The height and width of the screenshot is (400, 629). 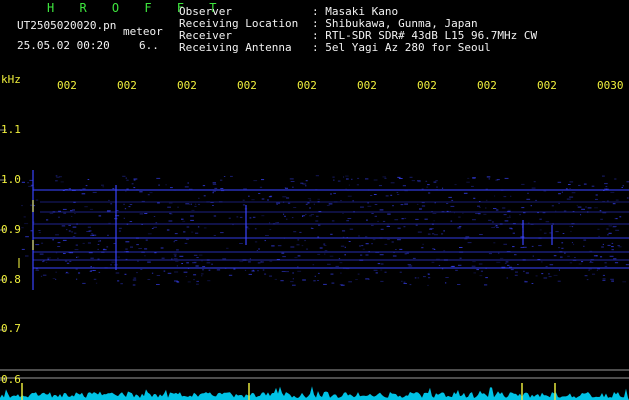 What do you see at coordinates (11, 379) in the screenshot?
I see `frequency-tick-label: 0.6` at bounding box center [11, 379].